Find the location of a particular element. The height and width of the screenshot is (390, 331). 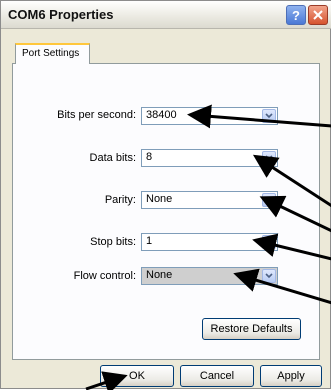

ok-button: OK is located at coordinates (137, 376).